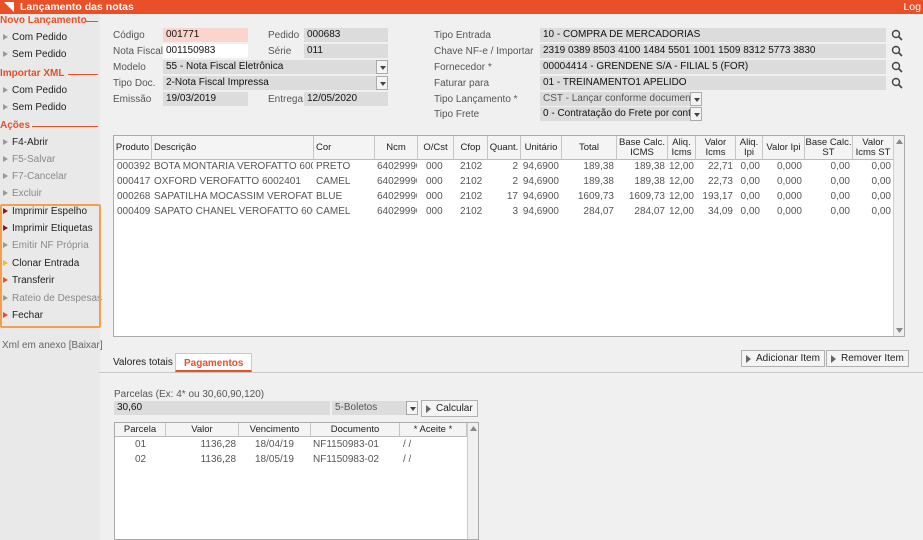 This screenshot has height=540, width=923. I want to click on payments-grid-scrollbar, so click(472, 481).